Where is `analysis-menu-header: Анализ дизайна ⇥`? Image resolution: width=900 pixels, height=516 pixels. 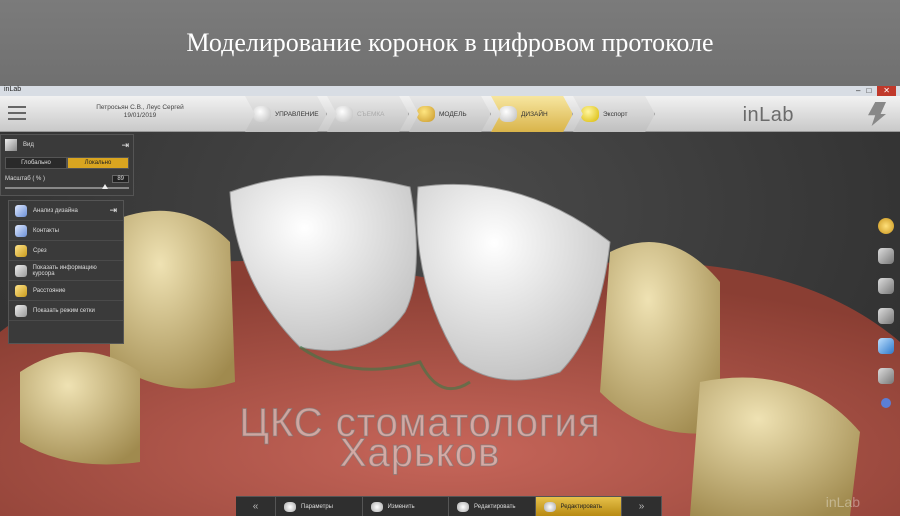
analysis-menu-header: Анализ дизайна ⇥ is located at coordinates (66, 211).